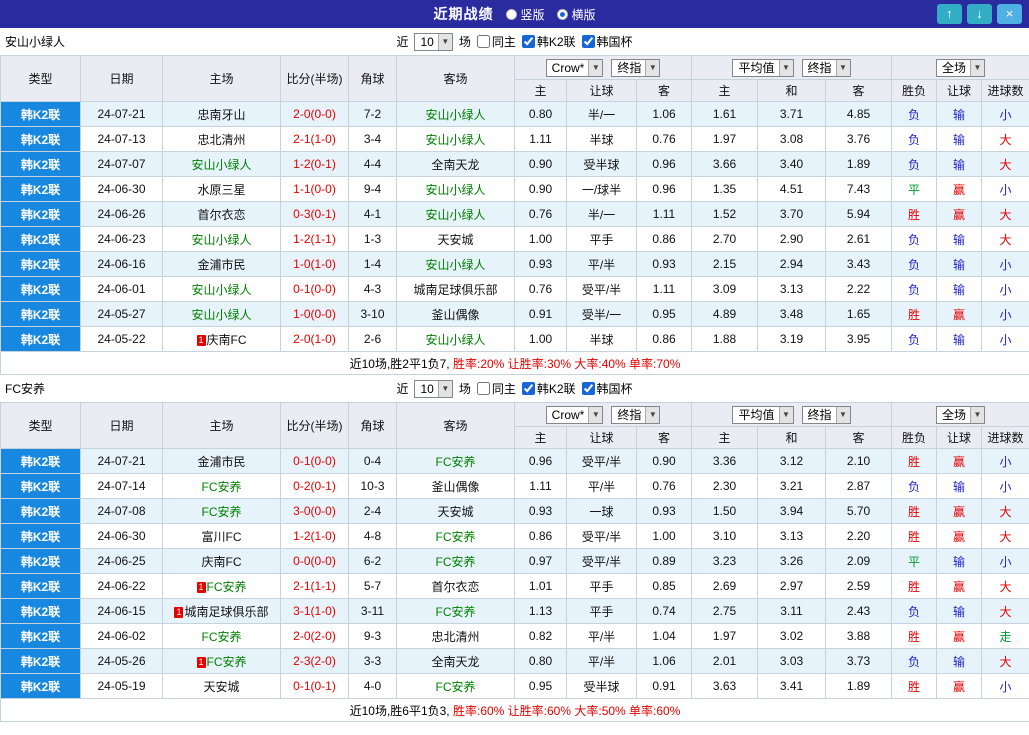 This screenshot has width=1029, height=735. I want to click on wdl-result-cell: 负, so click(914, 661).